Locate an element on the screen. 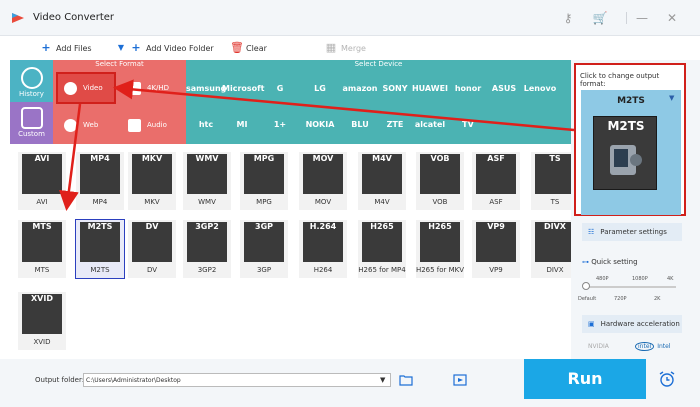 The width and height of the screenshot is (700, 407). device-logo: ASUS is located at coordinates (504, 88).